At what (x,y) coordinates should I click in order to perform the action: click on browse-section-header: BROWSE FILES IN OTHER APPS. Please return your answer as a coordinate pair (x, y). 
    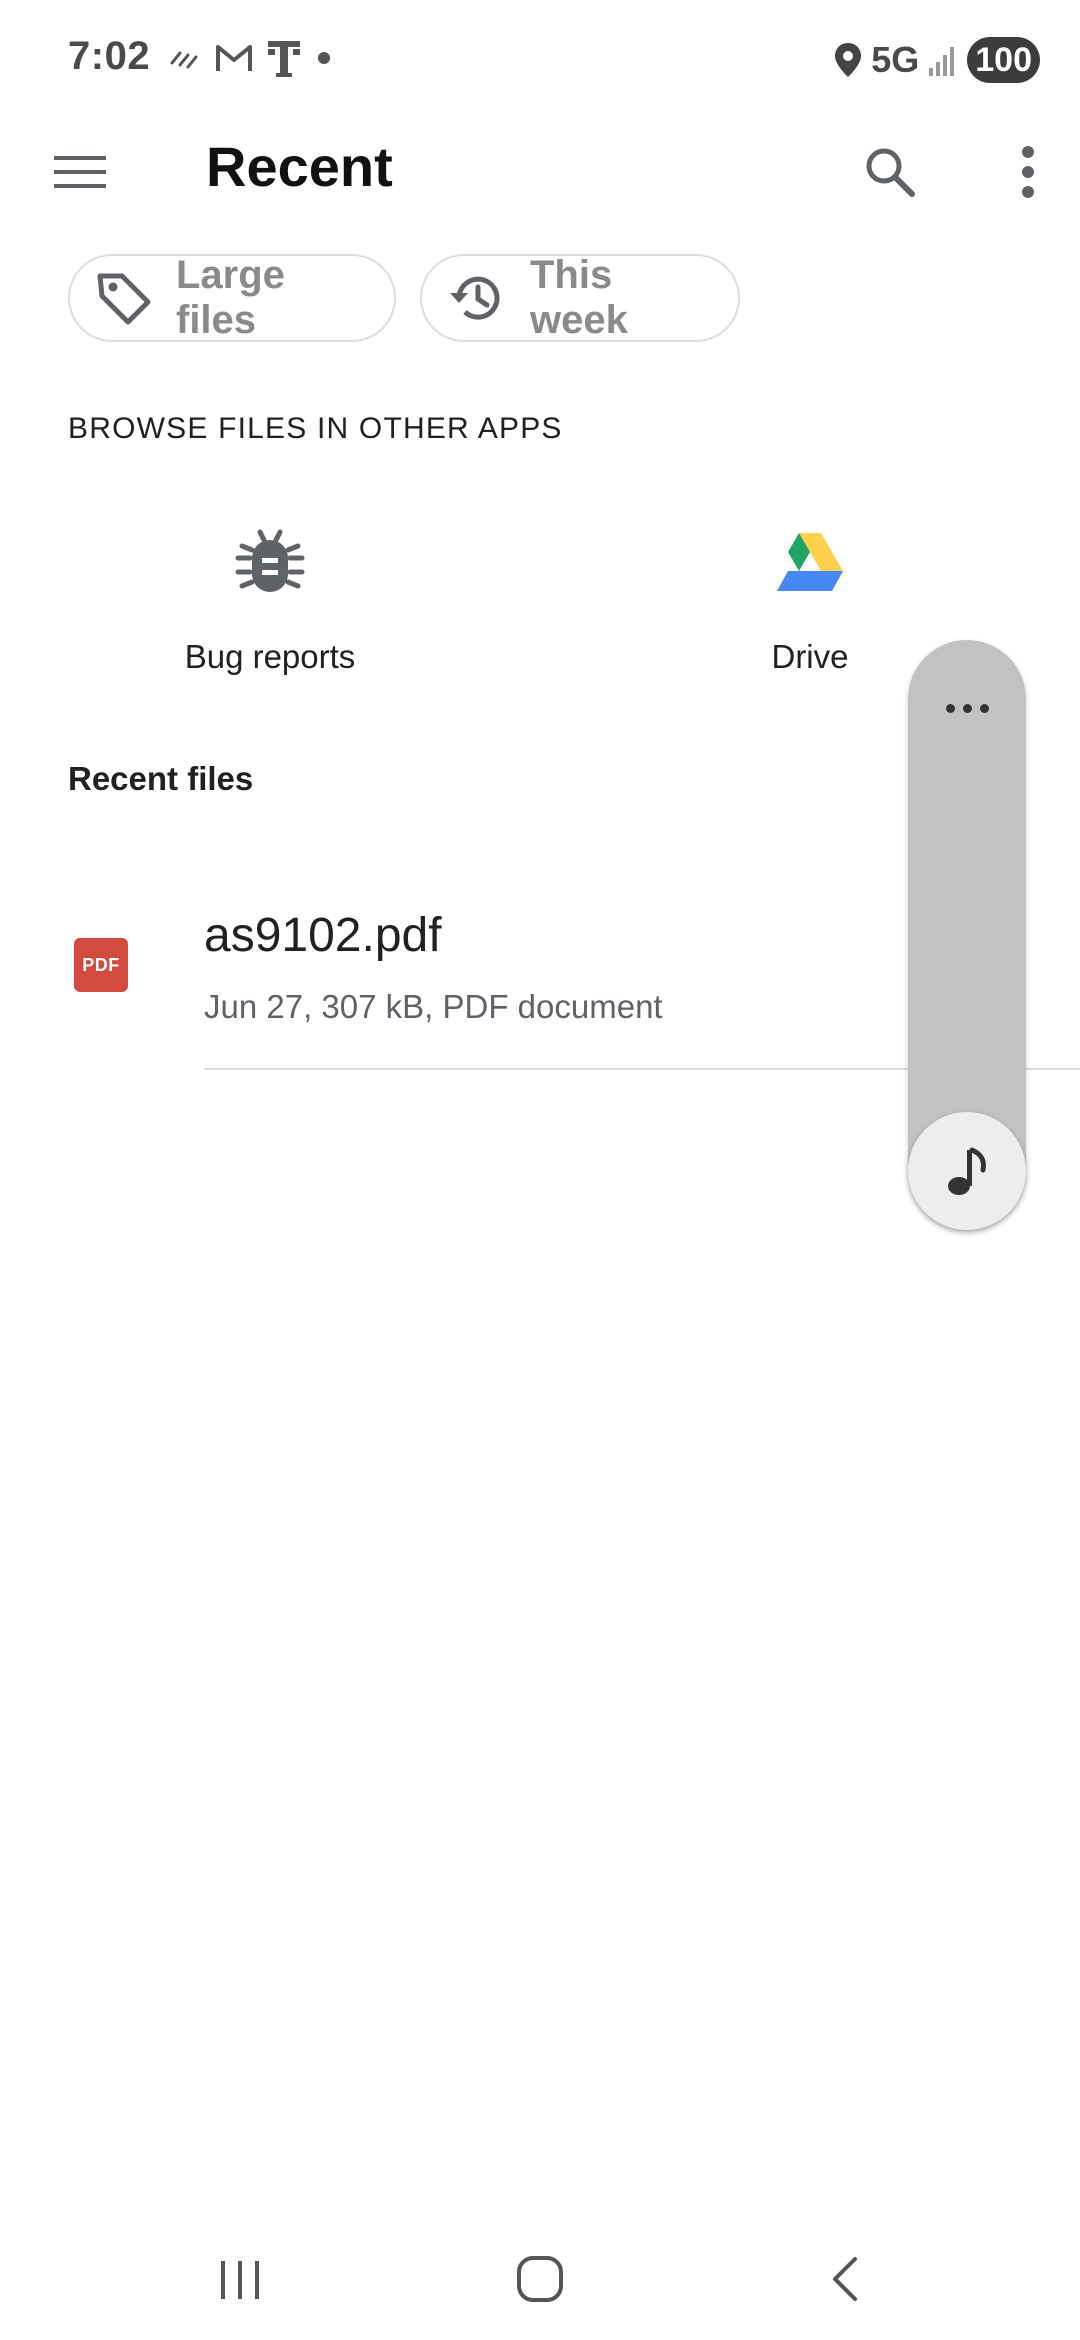
    Looking at the image, I should click on (315, 428).